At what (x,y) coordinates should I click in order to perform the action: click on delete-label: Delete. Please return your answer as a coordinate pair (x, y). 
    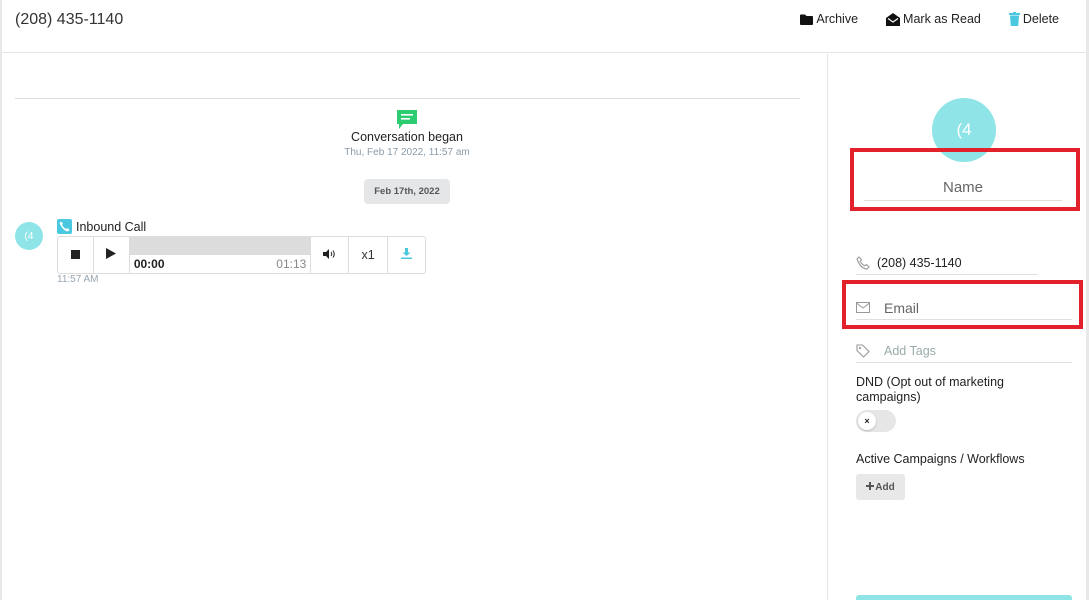
    Looking at the image, I should click on (1040, 19).